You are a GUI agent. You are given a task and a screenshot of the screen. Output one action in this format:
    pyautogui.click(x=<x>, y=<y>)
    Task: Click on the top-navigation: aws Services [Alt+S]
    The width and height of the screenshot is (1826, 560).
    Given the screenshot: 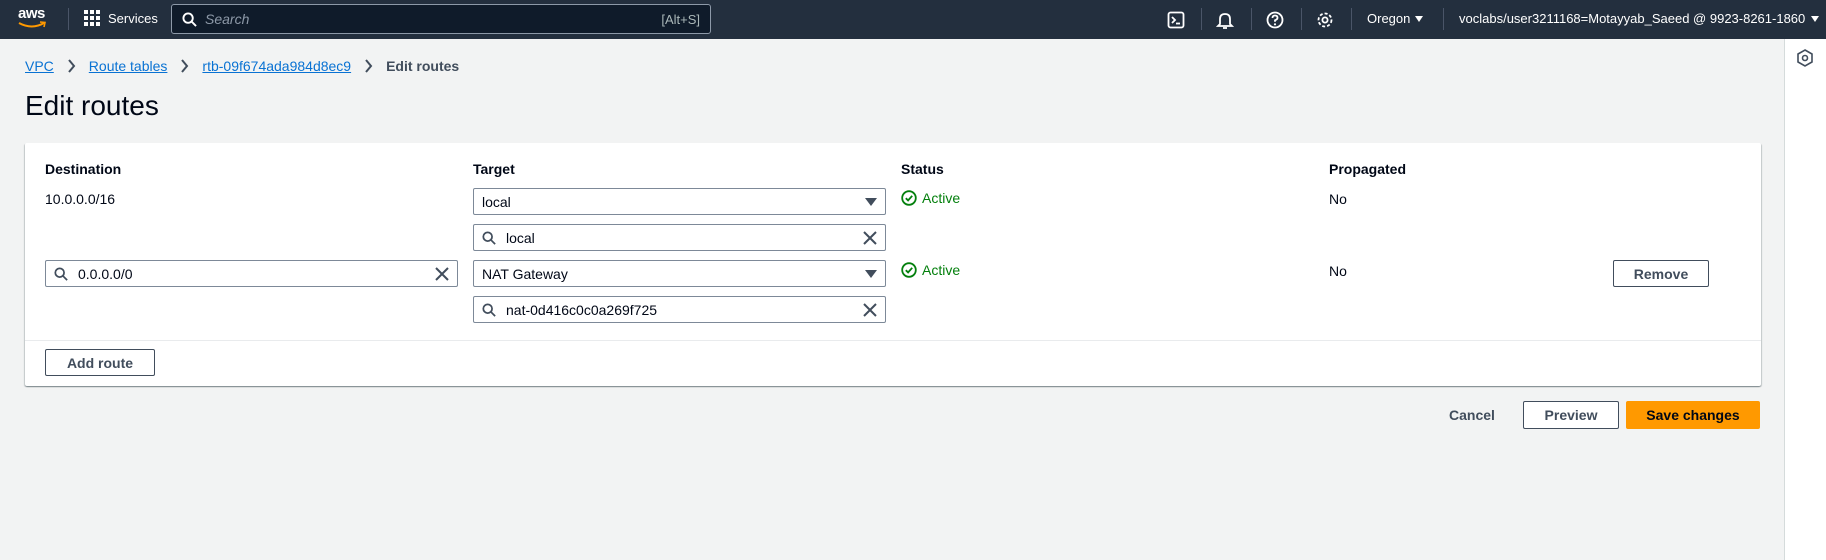 What is the action you would take?
    pyautogui.click(x=913, y=19)
    